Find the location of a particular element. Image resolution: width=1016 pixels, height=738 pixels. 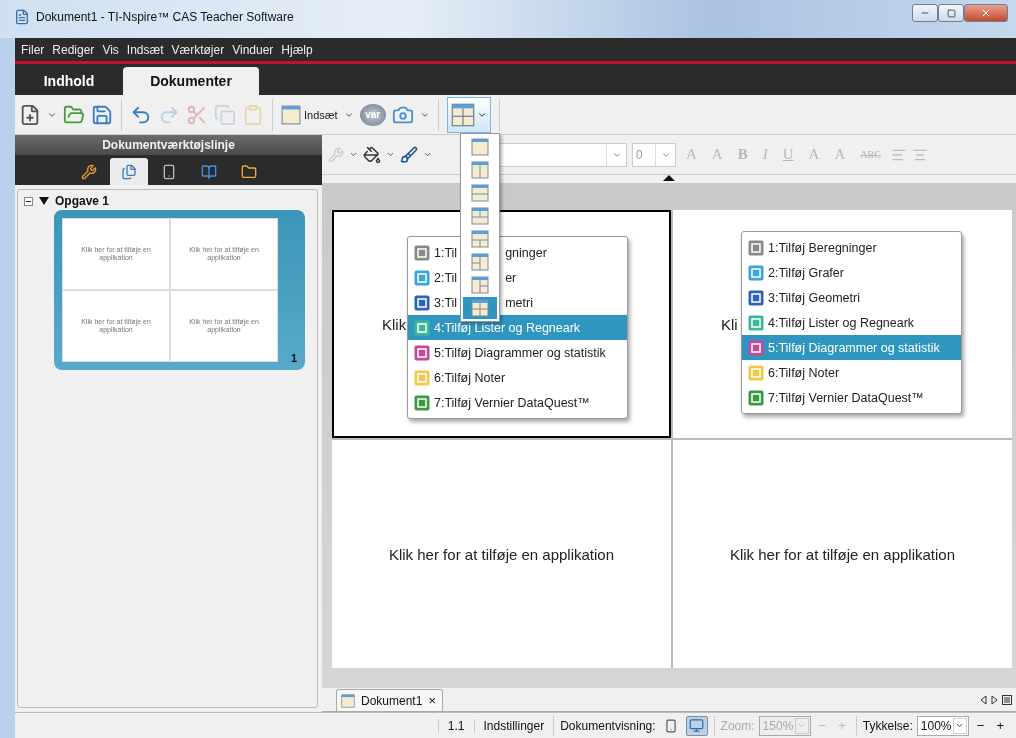

page-indicator: 1.1 is located at coordinates (455, 725).